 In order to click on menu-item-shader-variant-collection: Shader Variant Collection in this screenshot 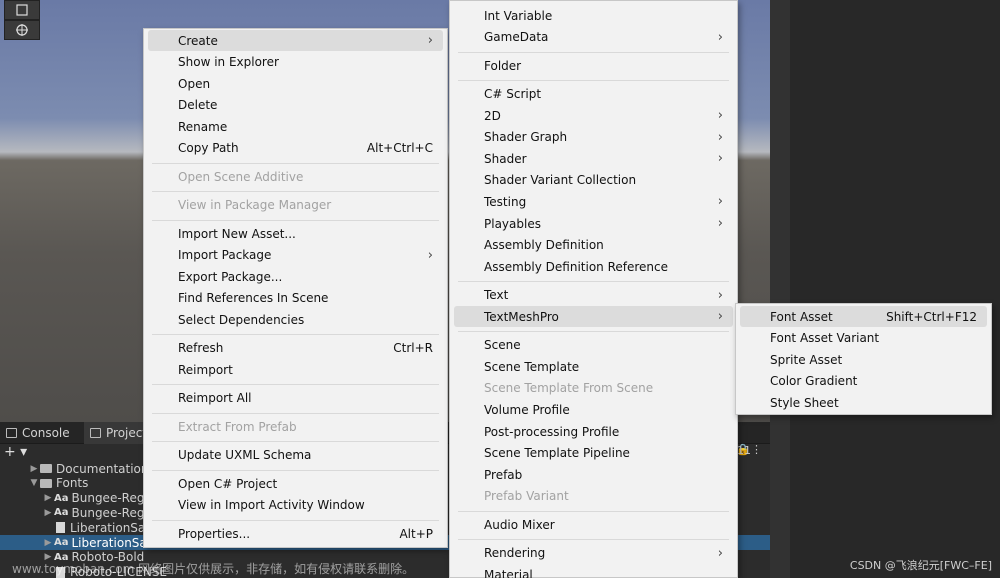, I will do `click(593, 180)`.